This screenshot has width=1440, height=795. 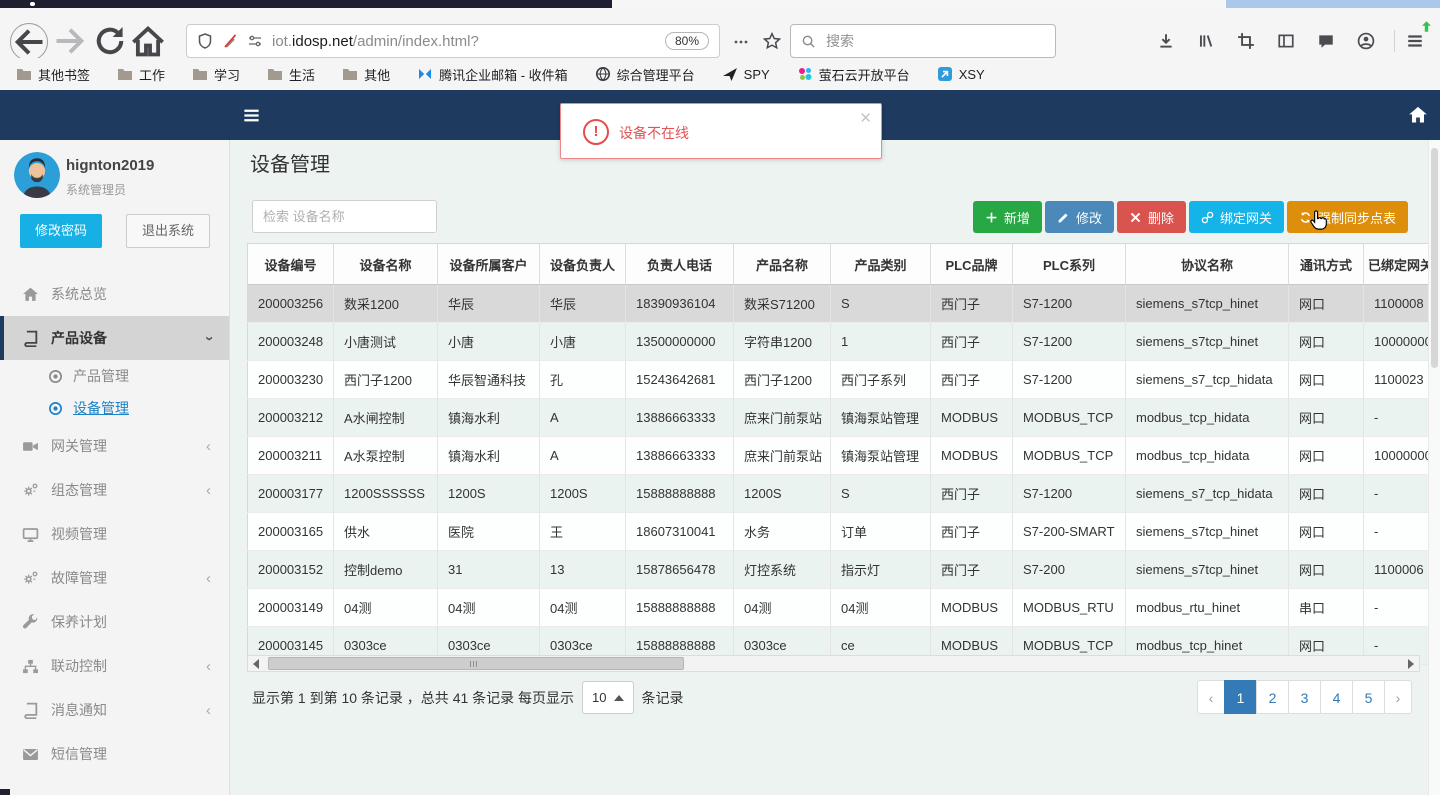 I want to click on column-header: 负责人电话, so click(x=679, y=264).